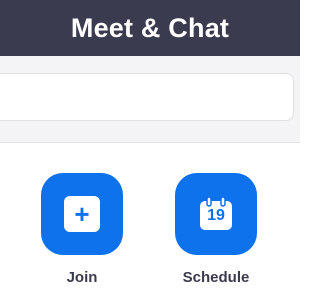 This screenshot has width=320, height=300. Describe the element at coordinates (216, 277) in the screenshot. I see `schedule-label: Schedule` at that location.